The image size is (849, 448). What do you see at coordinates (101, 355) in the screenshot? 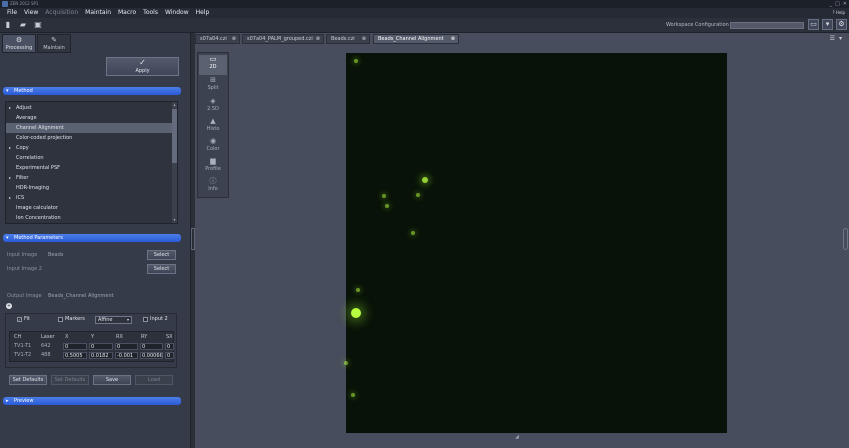
I see `table-cell-input: 0.0182` at bounding box center [101, 355].